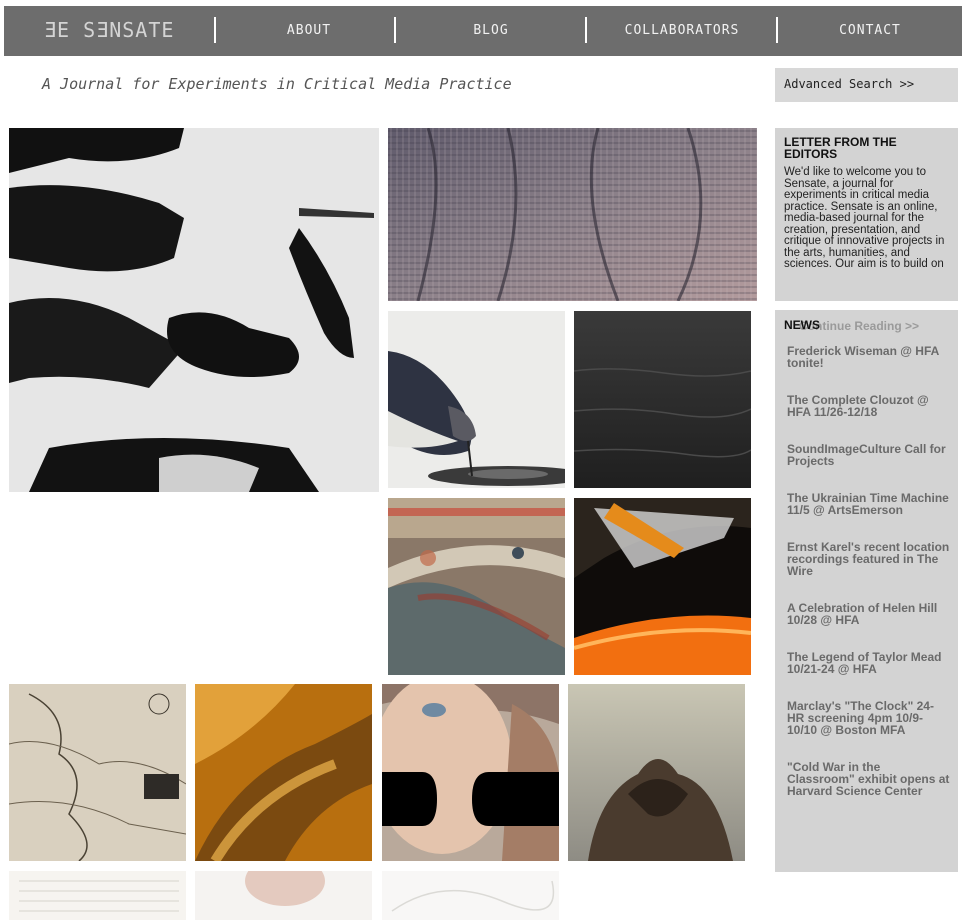 This screenshot has height=920, width=965. What do you see at coordinates (470, 895) in the screenshot?
I see `image-sketch-faded` at bounding box center [470, 895].